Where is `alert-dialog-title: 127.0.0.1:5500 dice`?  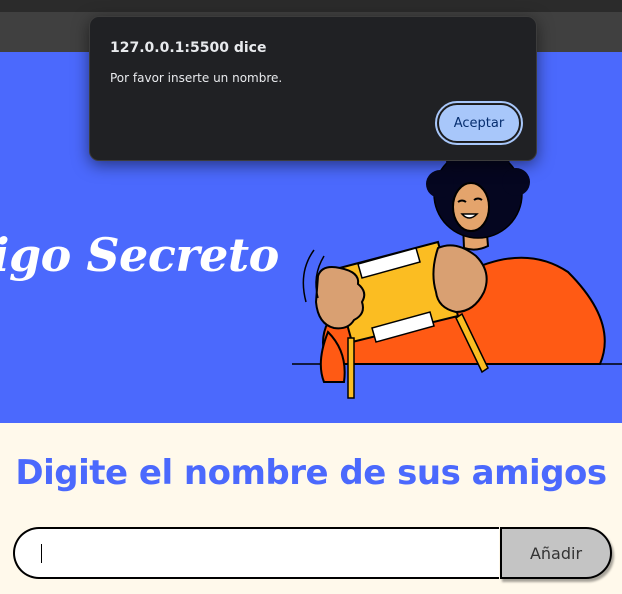
alert-dialog-title: 127.0.0.1:5500 dice is located at coordinates (188, 48).